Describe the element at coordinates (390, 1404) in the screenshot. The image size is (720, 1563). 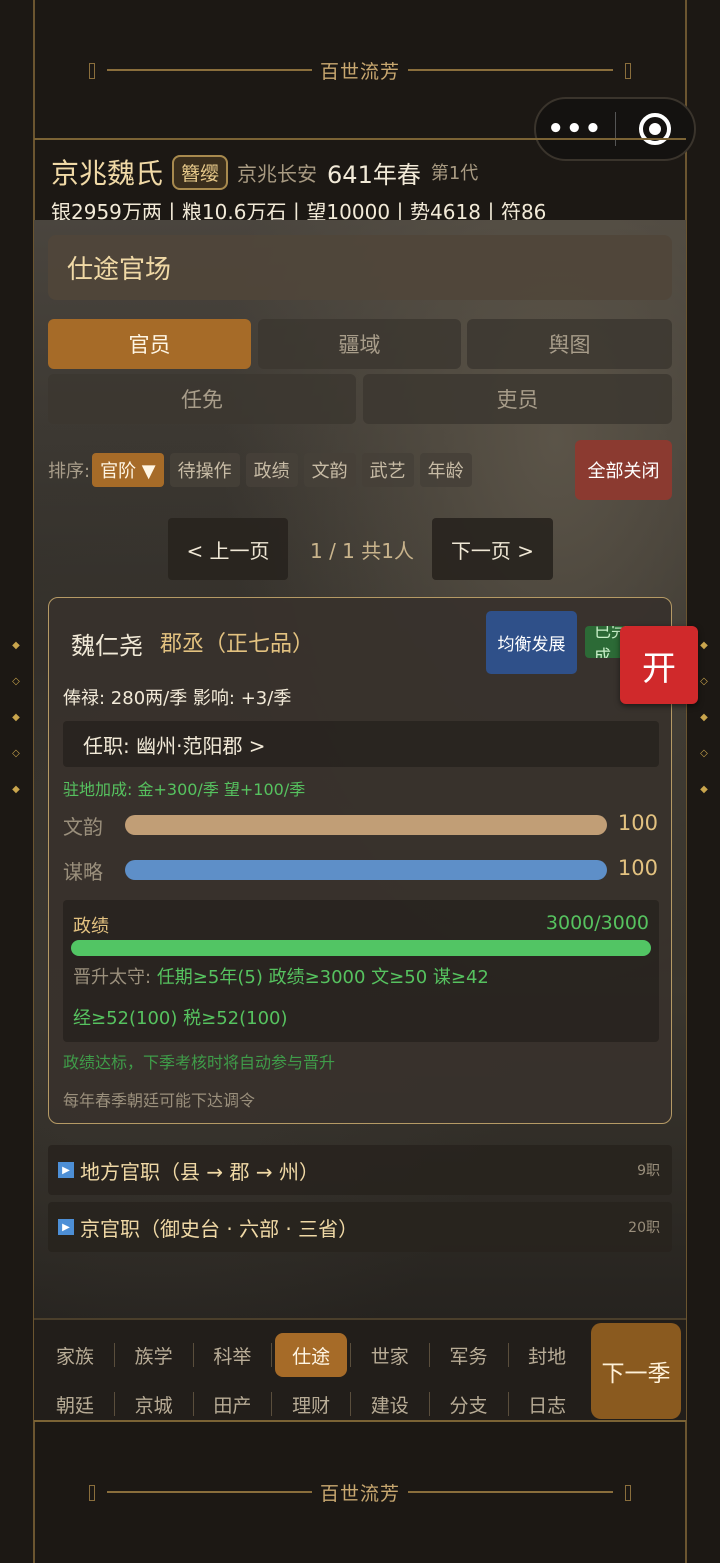
I see `nav-building: 建设` at that location.